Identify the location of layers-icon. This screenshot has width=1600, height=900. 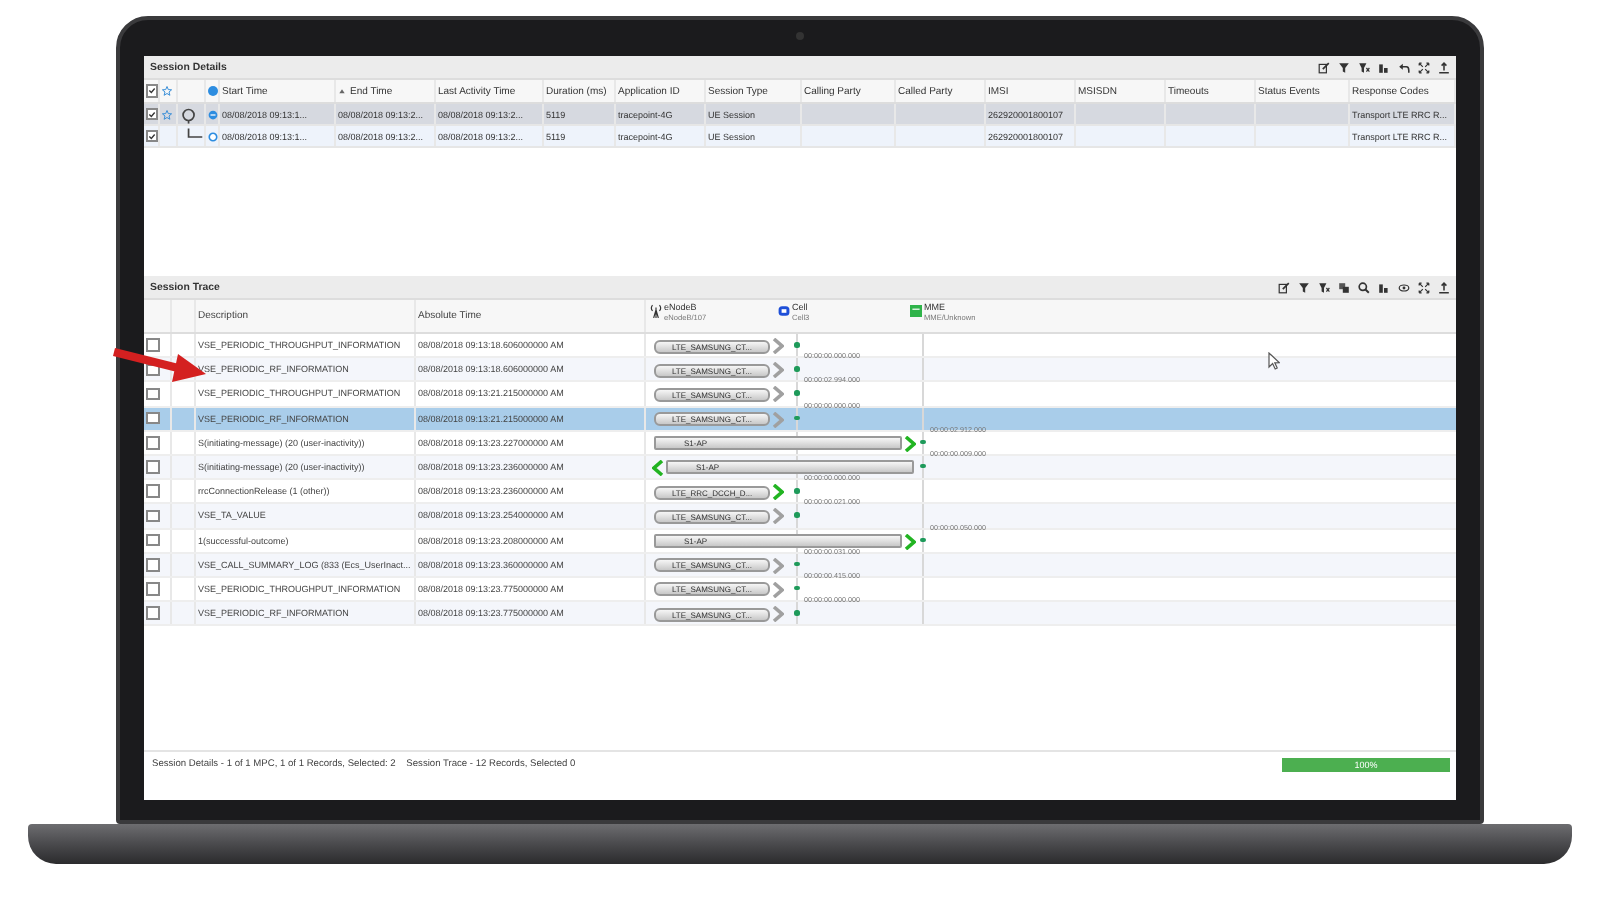
(1344, 287).